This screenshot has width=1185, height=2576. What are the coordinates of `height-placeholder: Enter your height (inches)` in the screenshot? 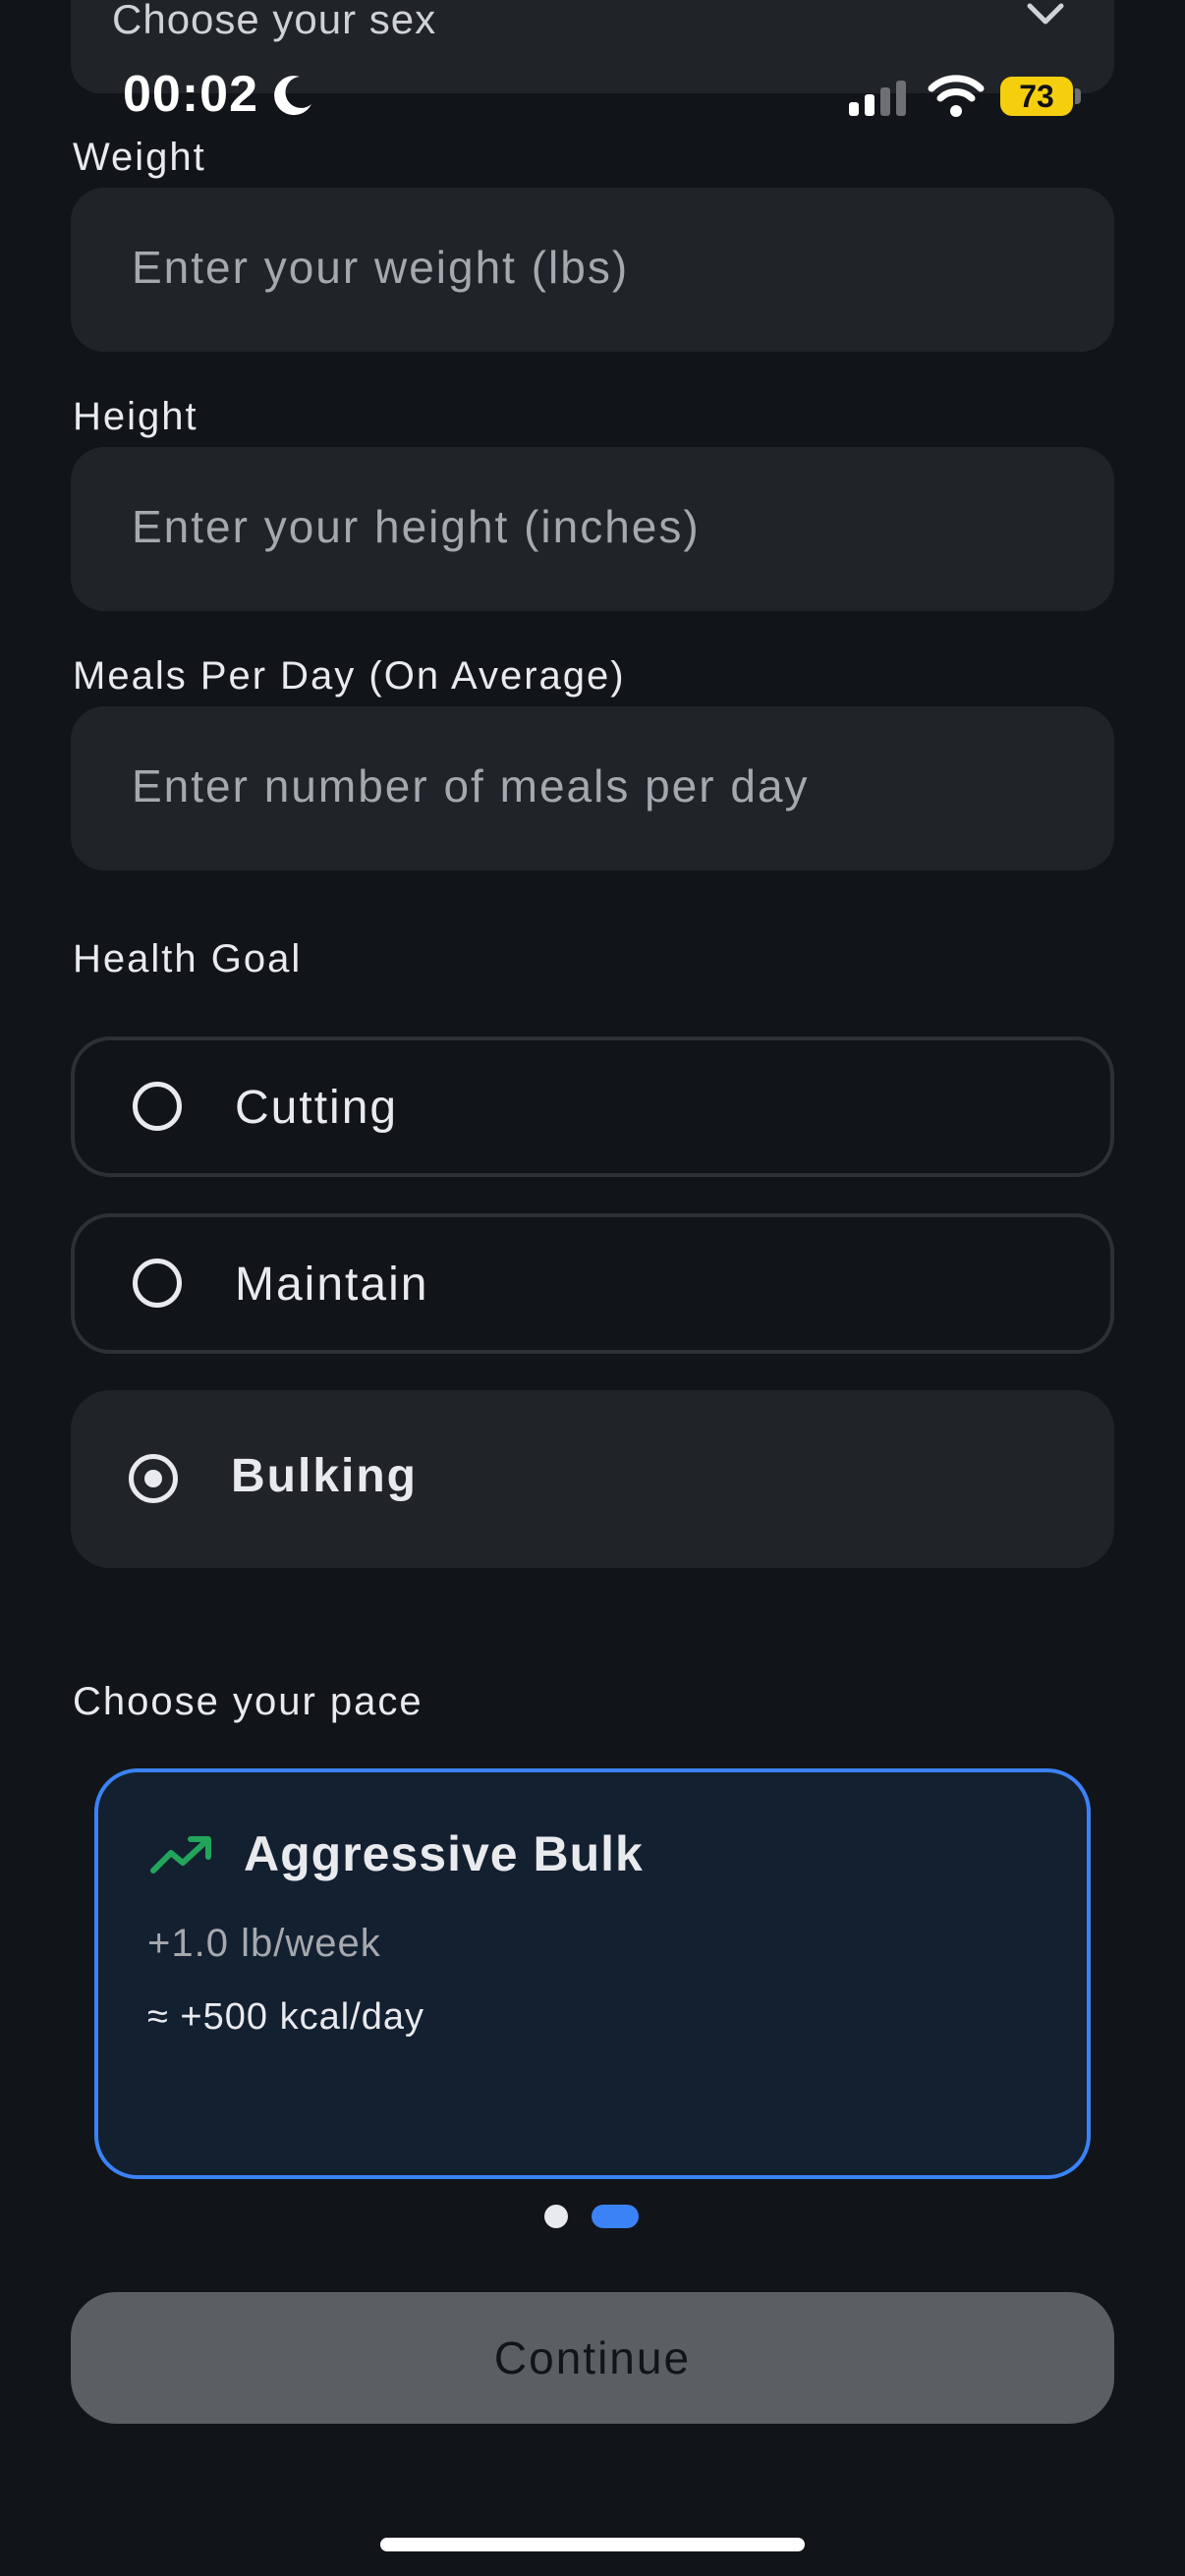 It's located at (416, 526).